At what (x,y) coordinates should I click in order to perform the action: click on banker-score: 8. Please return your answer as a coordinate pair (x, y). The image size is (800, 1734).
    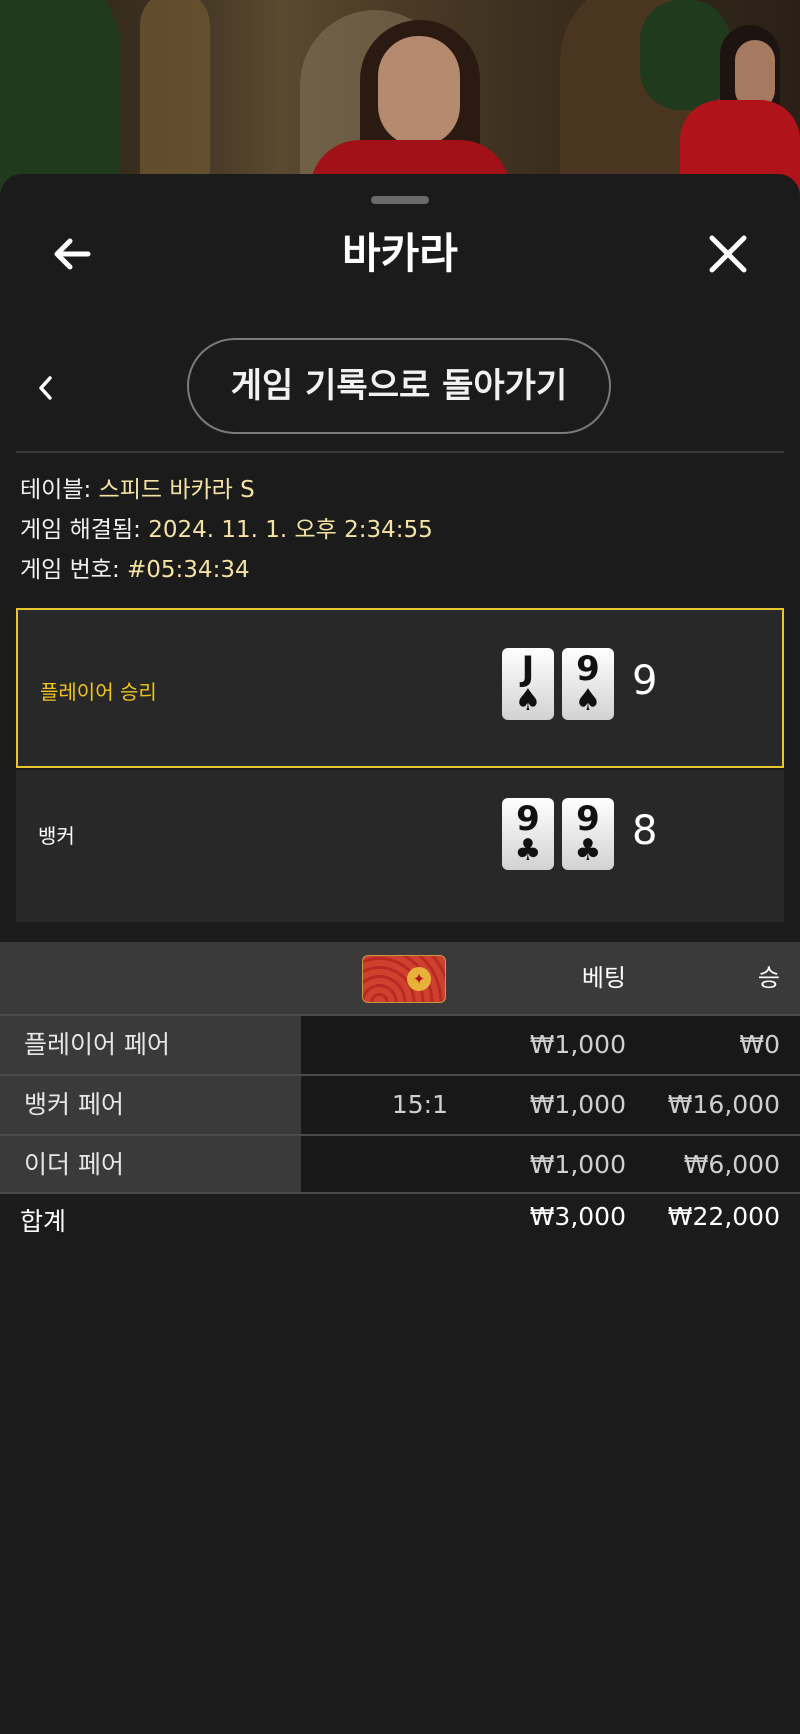
    Looking at the image, I should click on (645, 831).